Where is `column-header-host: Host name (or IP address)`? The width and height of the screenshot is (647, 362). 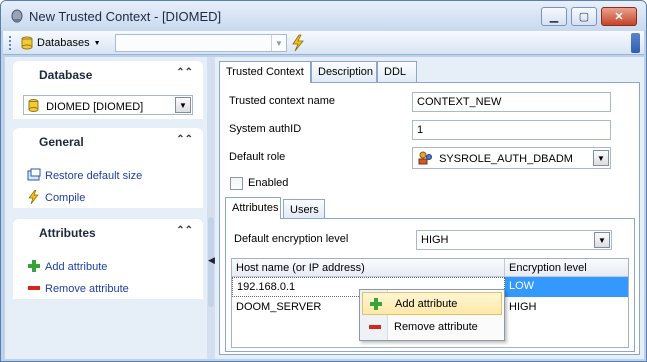 column-header-host: Host name (or IP address) is located at coordinates (368, 268).